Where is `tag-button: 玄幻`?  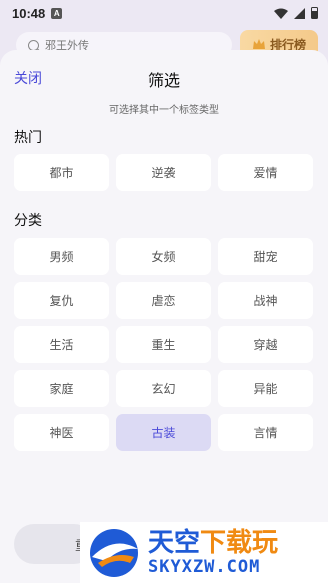
tag-button: 玄幻 is located at coordinates (163, 388).